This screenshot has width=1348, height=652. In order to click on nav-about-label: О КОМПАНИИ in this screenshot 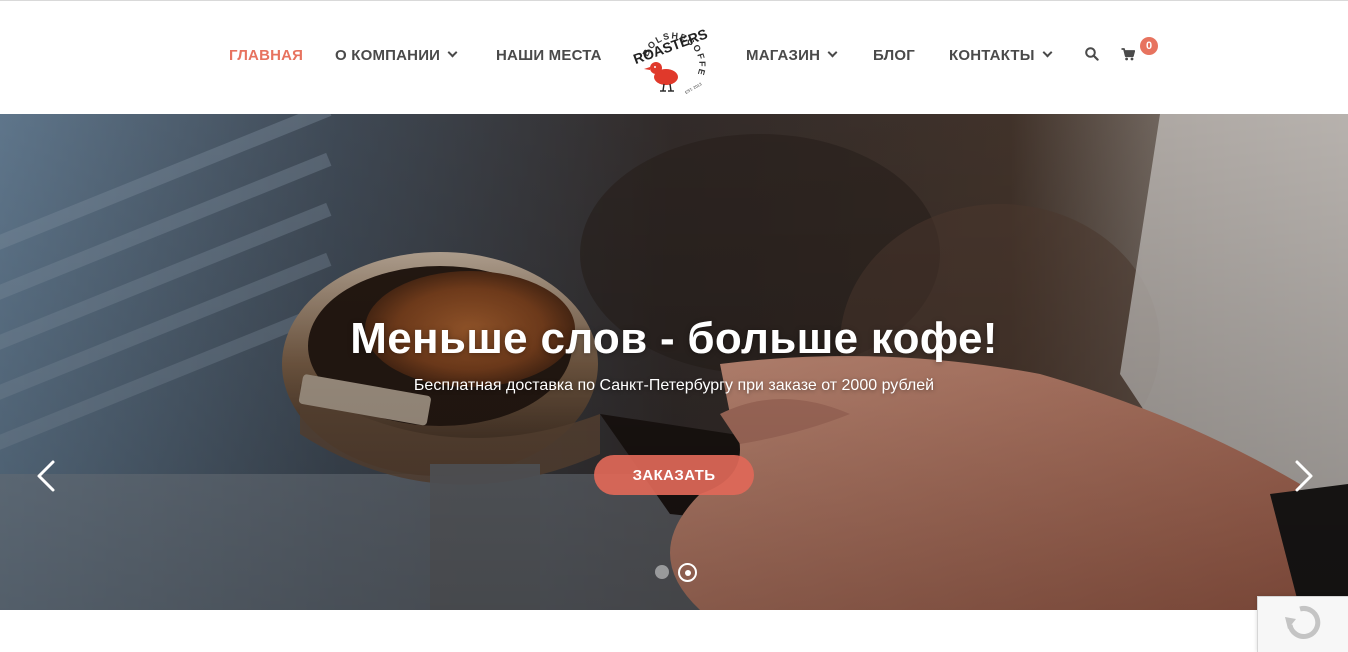, I will do `click(388, 55)`.